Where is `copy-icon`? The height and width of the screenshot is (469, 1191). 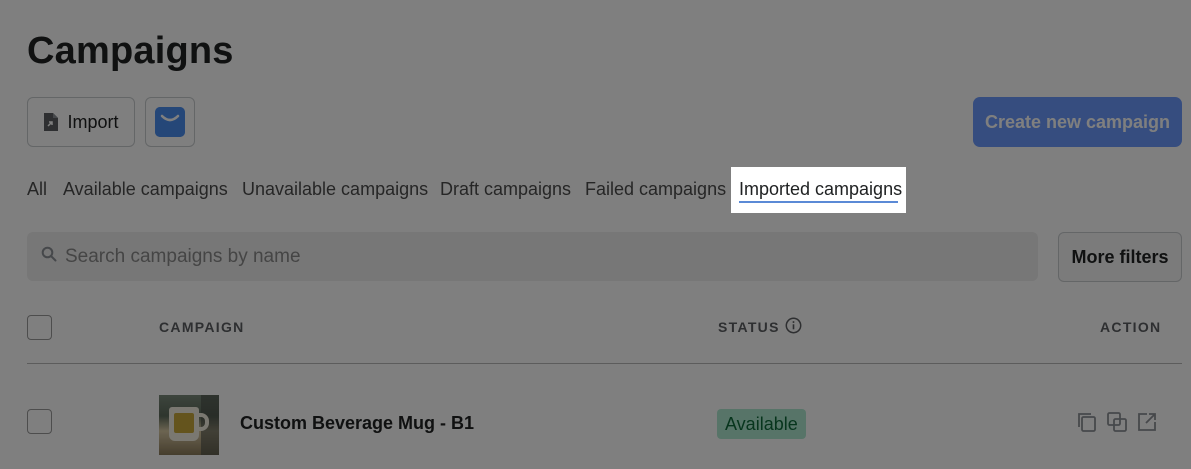
copy-icon is located at coordinates (1087, 422).